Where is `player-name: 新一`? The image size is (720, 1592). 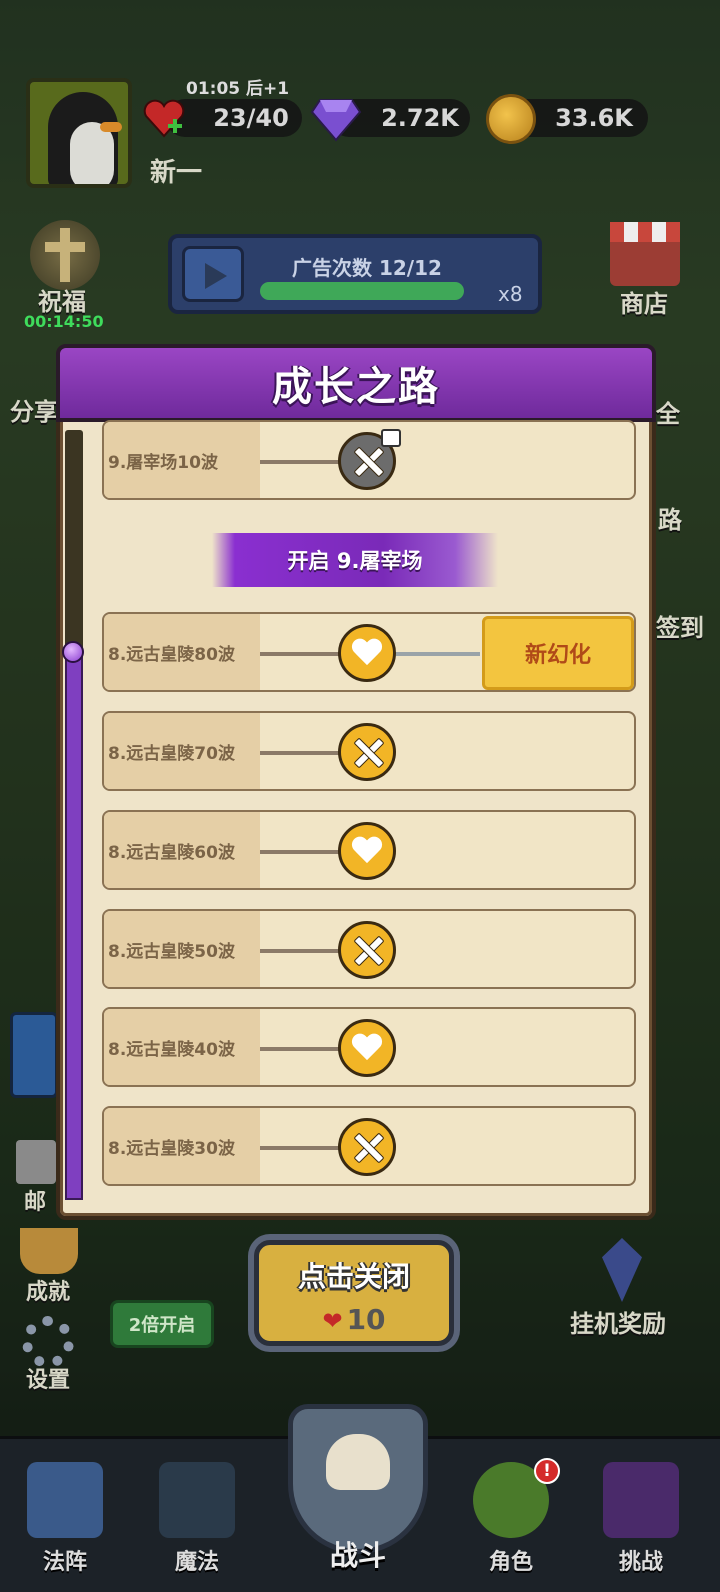
player-name: 新一 is located at coordinates (176, 173).